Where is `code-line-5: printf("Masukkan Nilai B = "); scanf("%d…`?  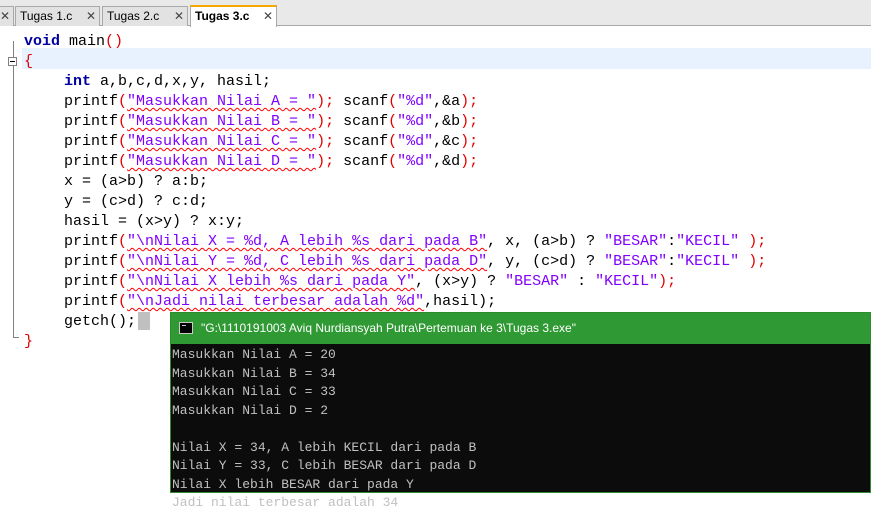
code-line-5: printf("Masukkan Nilai B = "); scanf("%d… is located at coordinates (271, 121).